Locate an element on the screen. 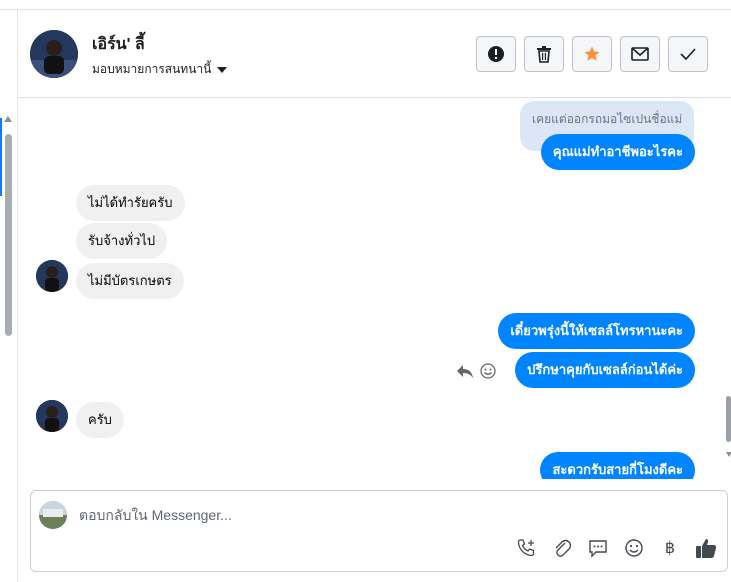 This screenshot has height=582, width=731. call-button is located at coordinates (526, 548).